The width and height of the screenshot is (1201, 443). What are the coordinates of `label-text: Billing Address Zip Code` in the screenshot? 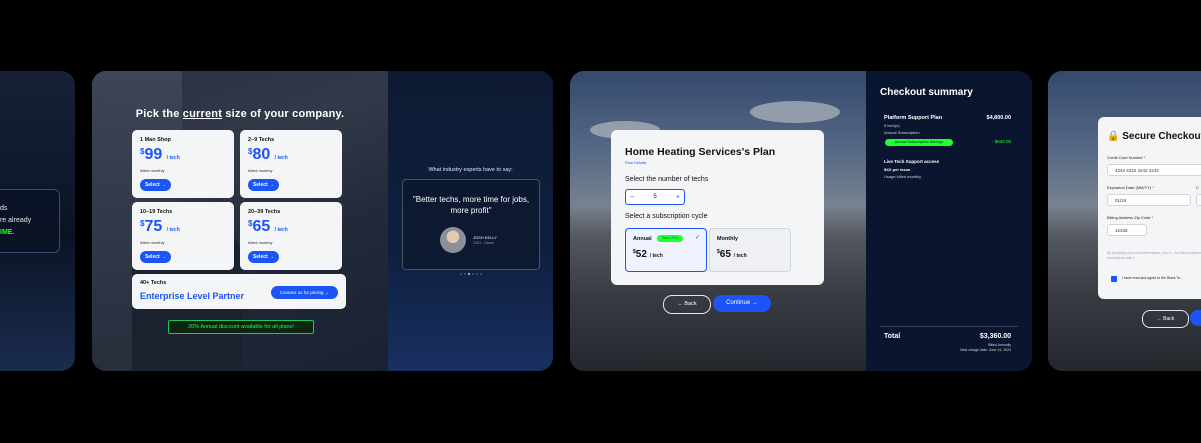 It's located at (1129, 217).